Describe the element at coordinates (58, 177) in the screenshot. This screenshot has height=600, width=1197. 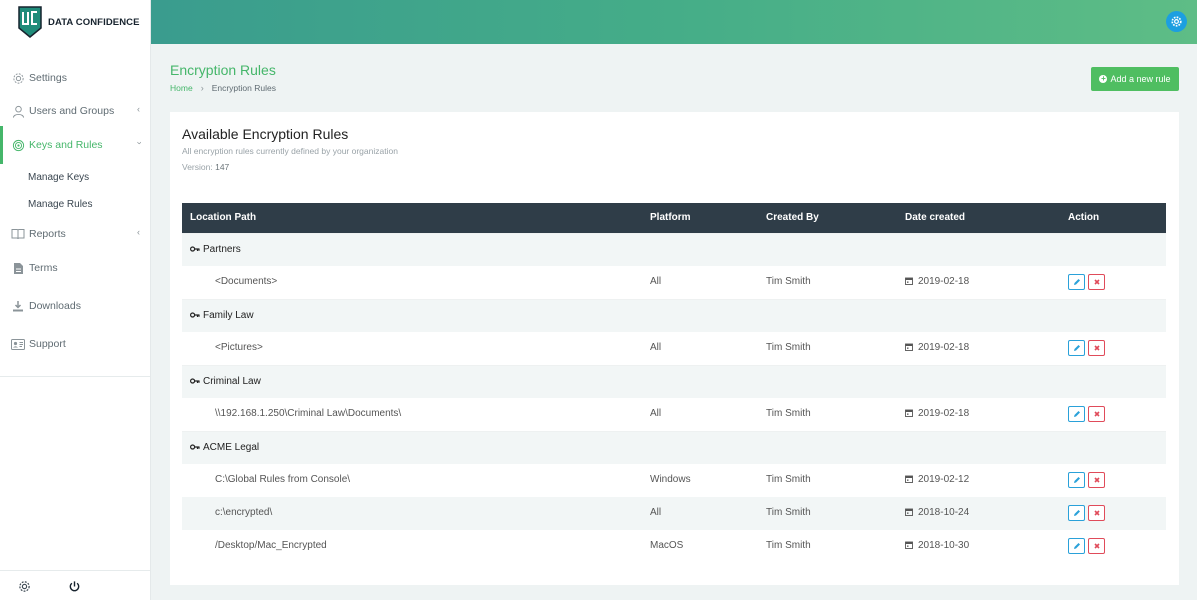
I see `sidebar-subitem-manage-keys: Manage Keys` at that location.